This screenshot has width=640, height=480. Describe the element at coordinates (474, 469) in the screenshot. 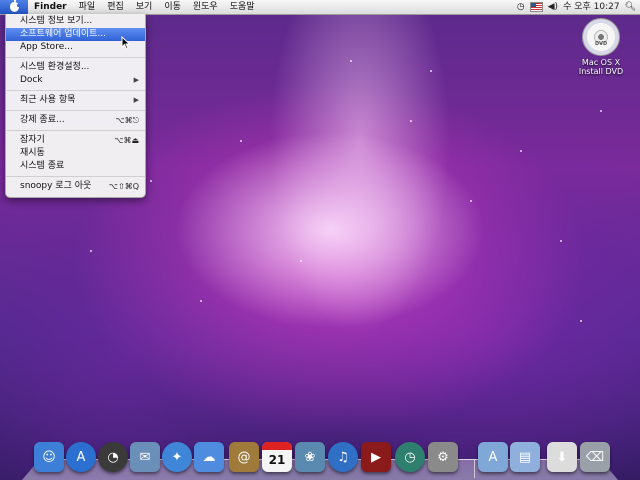

I see `dock-separator` at that location.